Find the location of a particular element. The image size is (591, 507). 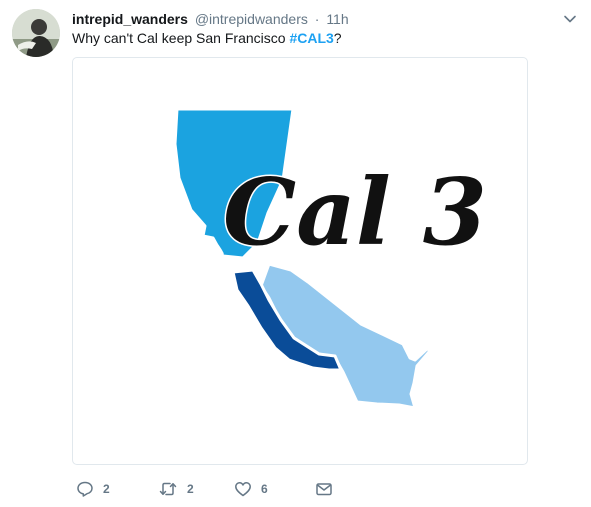

reply-button: 2 is located at coordinates (93, 489).